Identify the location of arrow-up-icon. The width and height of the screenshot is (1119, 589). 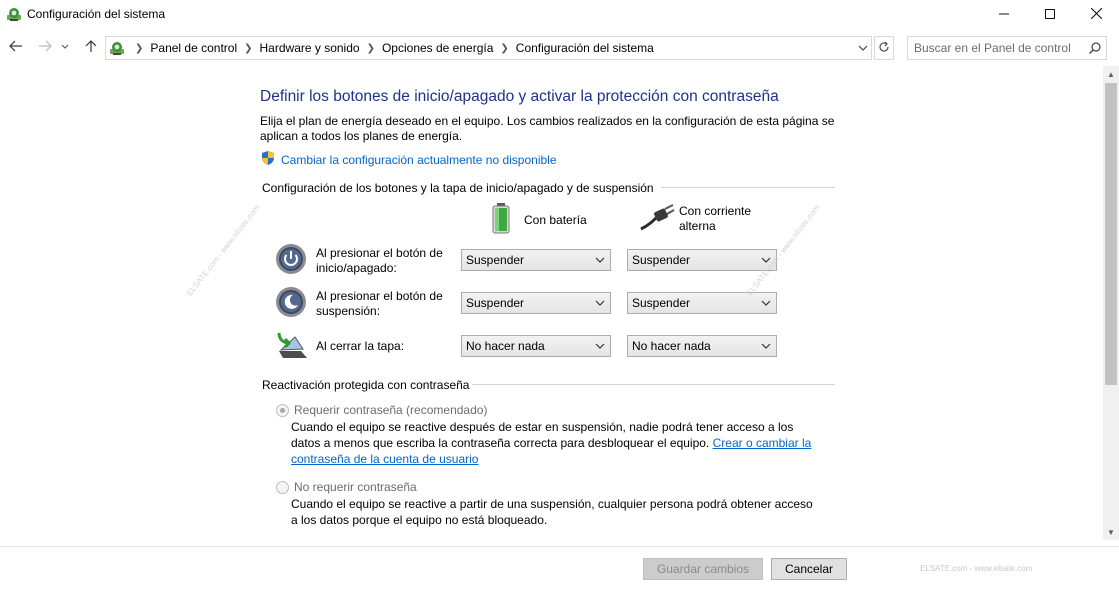
(91, 47).